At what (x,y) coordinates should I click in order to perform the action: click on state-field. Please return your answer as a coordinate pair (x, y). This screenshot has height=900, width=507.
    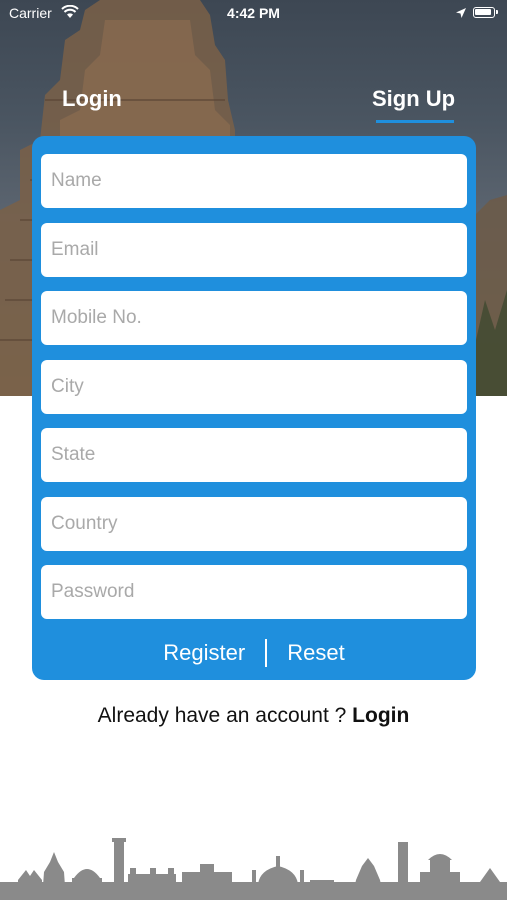
    Looking at the image, I should click on (254, 455).